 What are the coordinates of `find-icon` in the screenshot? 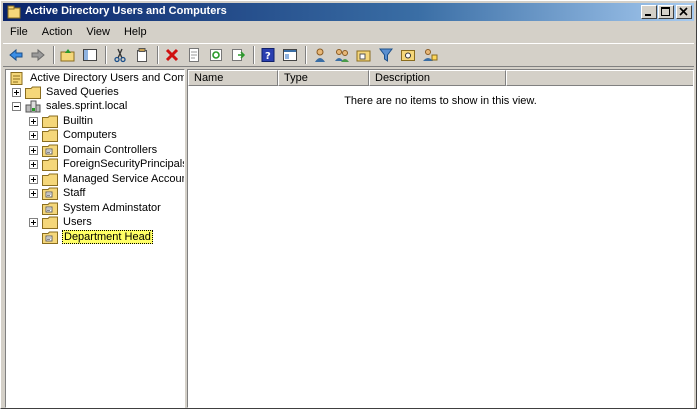 It's located at (408, 55).